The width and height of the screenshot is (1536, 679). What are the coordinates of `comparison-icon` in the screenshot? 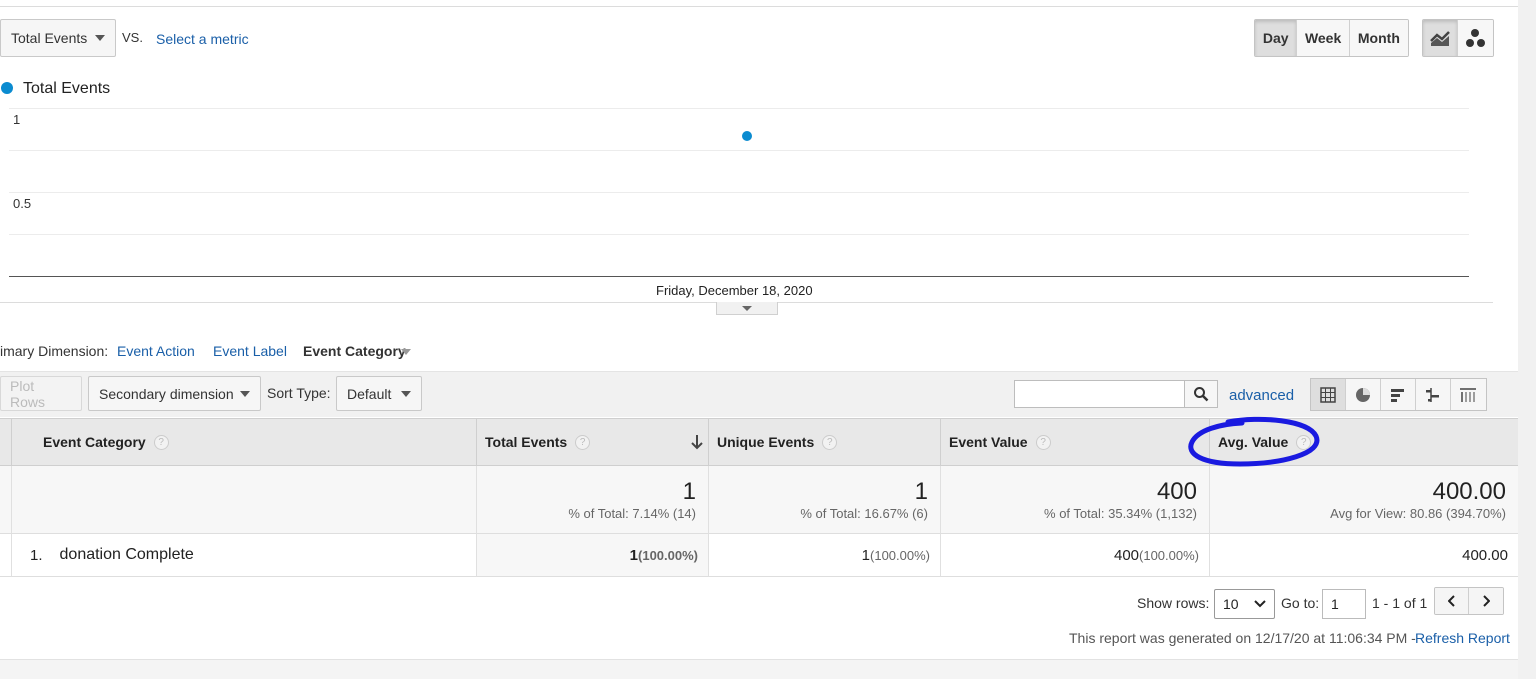 It's located at (1432, 395).